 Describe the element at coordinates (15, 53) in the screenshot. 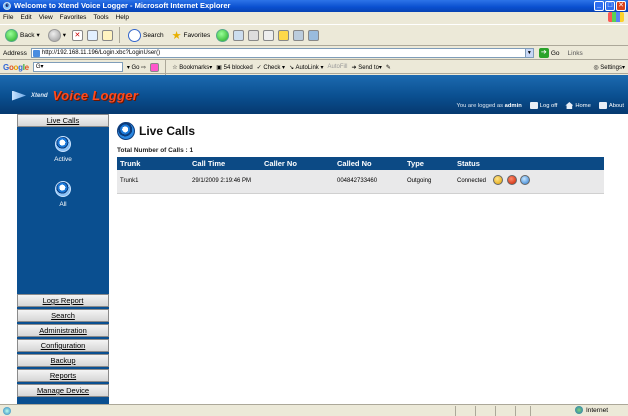

I see `address-label: Address` at that location.